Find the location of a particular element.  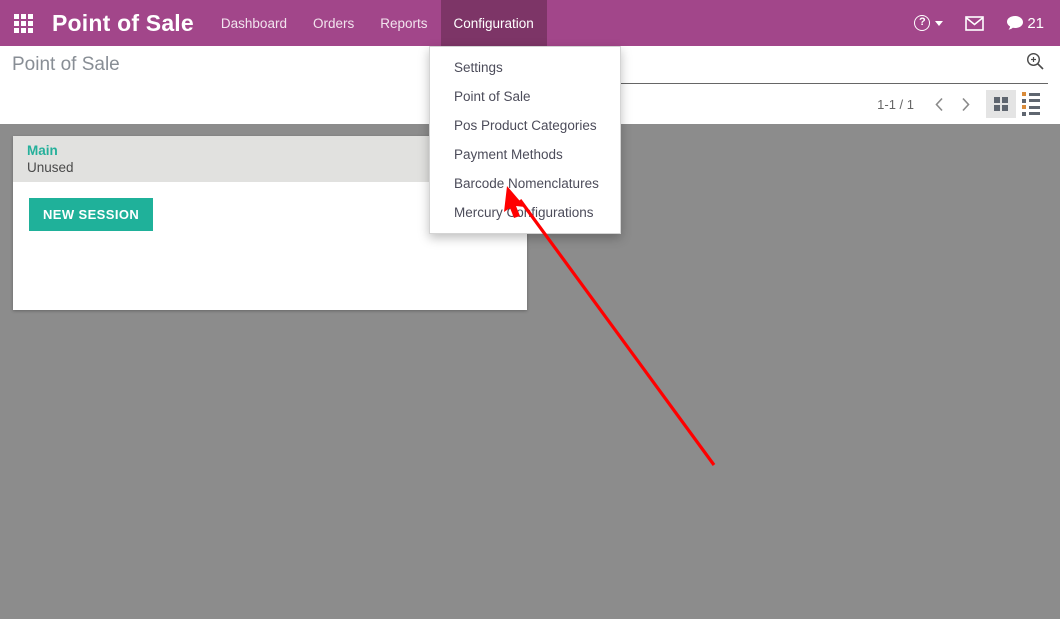

mail-button is located at coordinates (975, 23).